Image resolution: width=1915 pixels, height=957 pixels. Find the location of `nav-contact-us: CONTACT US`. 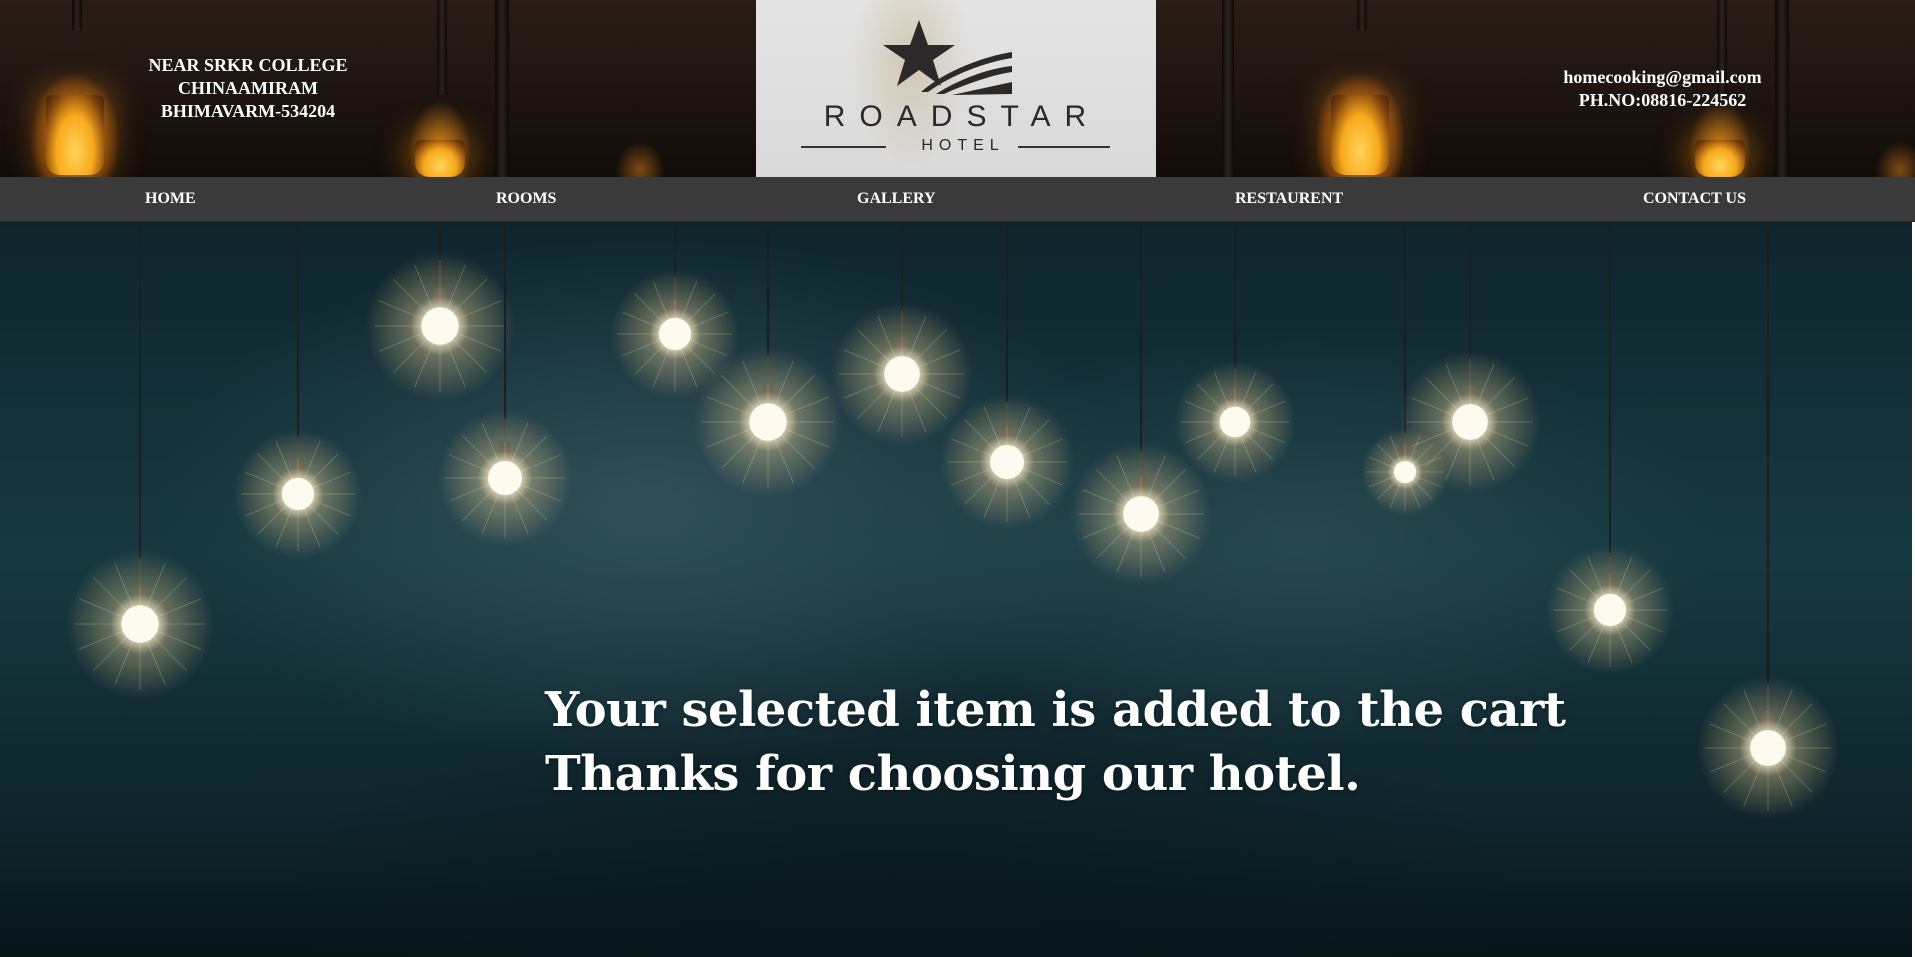

nav-contact-us: CONTACT US is located at coordinates (1694, 199).